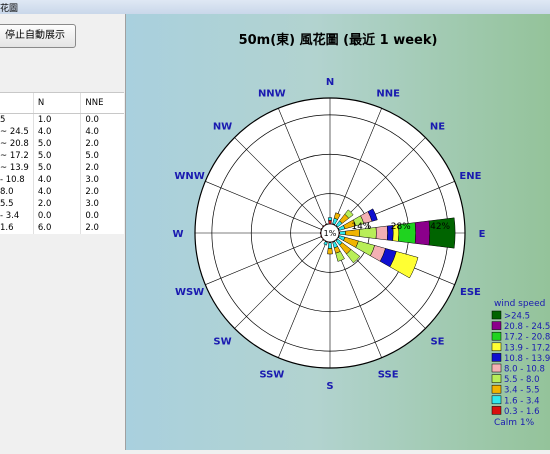 Image resolution: width=550 pixels, height=454 pixels. Describe the element at coordinates (272, 94) in the screenshot. I see `direction-label: NNW` at that location.